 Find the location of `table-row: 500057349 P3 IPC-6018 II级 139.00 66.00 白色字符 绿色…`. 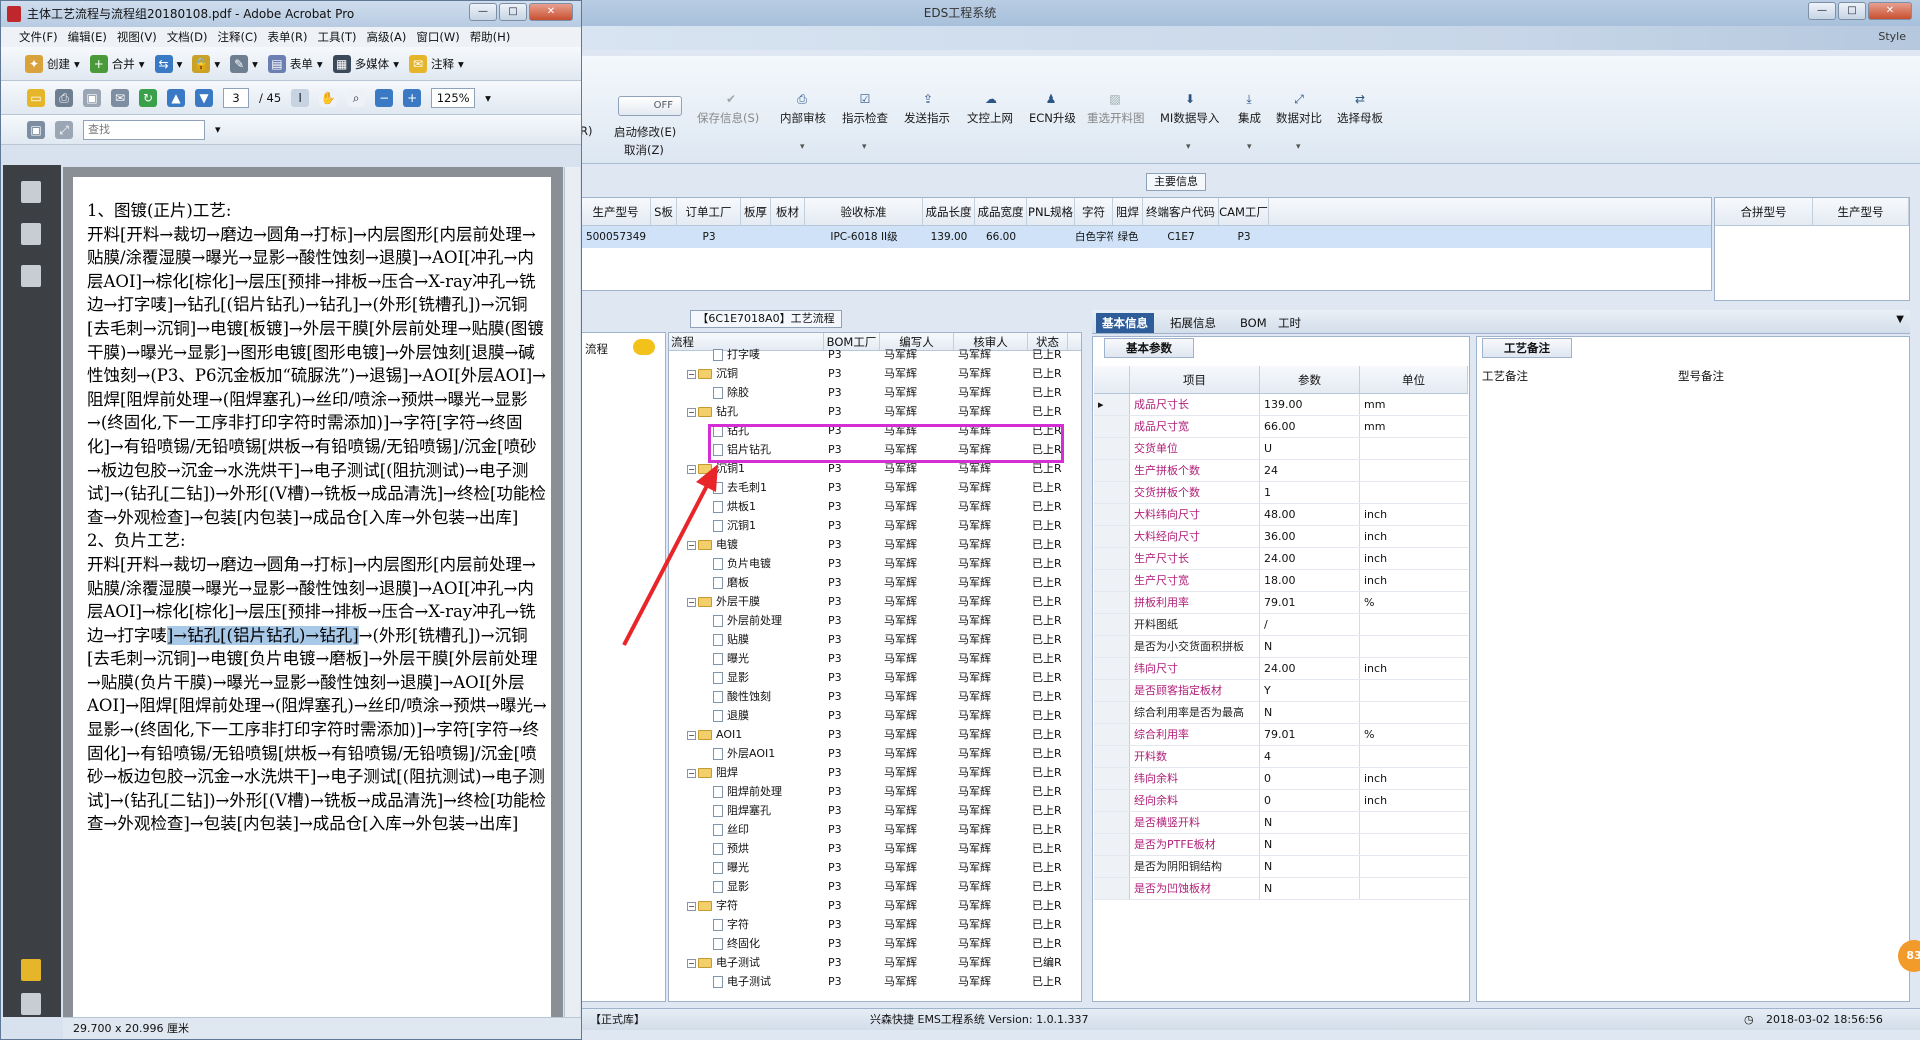

table-row: 500057349 P3 IPC-6018 II级 139.00 66.00 白色字符 绿色… is located at coordinates (1146, 237).